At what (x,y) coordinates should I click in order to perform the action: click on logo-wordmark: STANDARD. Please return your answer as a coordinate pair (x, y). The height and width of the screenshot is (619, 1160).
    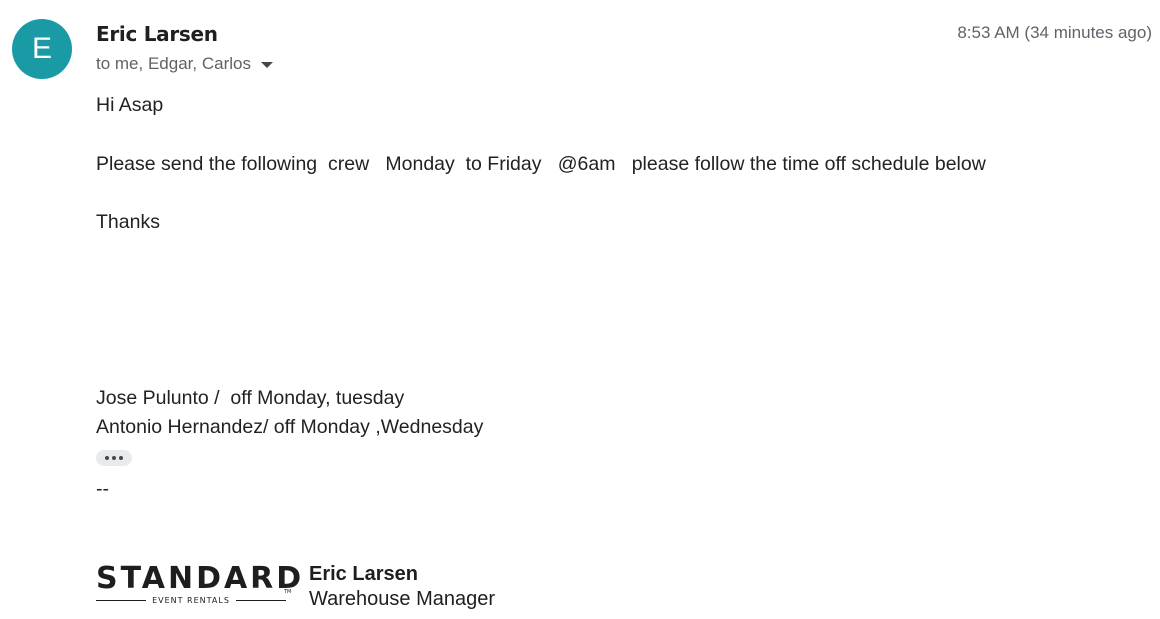
    Looking at the image, I should click on (200, 578).